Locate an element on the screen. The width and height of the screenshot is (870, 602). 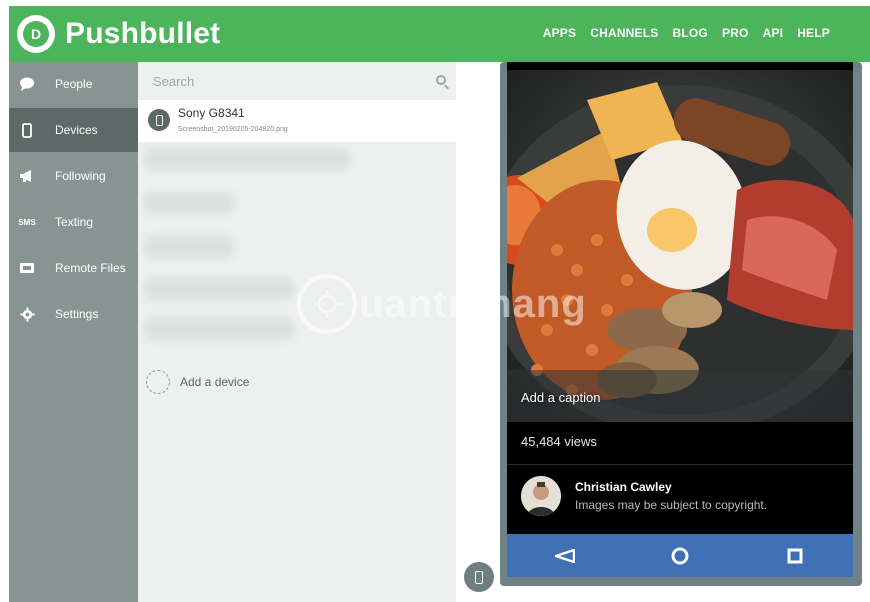
logo-letter: D is located at coordinates (36, 34).